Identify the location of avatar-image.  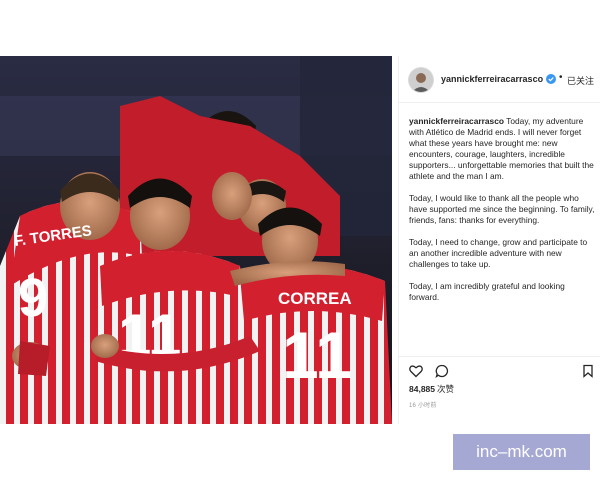
(421, 80).